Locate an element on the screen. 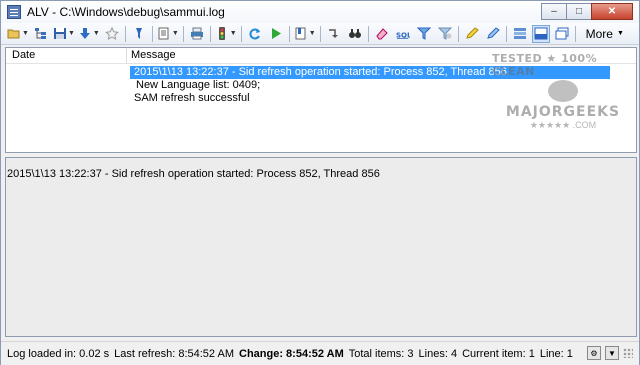 The image size is (640, 365). eraser-icon is located at coordinates (381, 34).